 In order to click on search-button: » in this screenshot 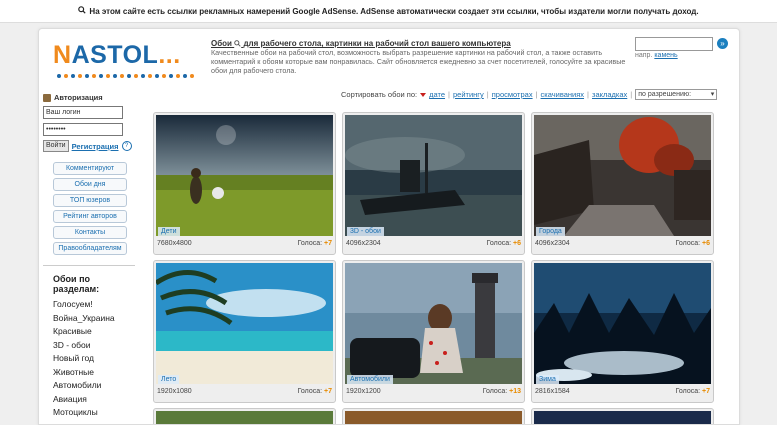, I will do `click(722, 43)`.